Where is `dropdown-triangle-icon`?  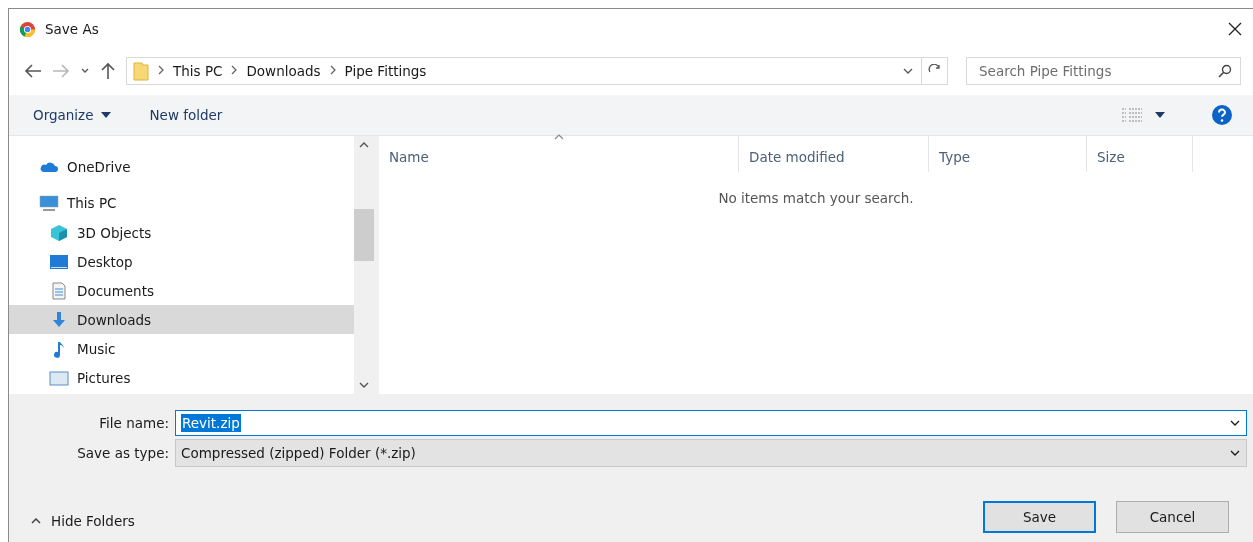
dropdown-triangle-icon is located at coordinates (106, 115).